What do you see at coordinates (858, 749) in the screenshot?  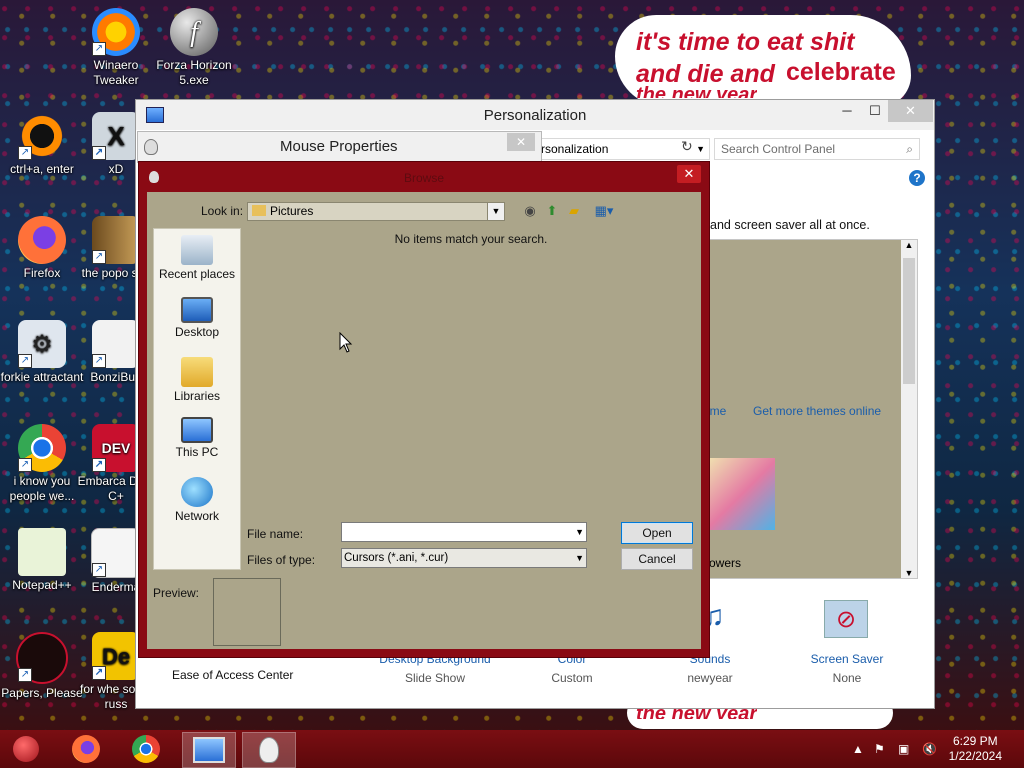 I see `show-hidden-icons: ▲` at bounding box center [858, 749].